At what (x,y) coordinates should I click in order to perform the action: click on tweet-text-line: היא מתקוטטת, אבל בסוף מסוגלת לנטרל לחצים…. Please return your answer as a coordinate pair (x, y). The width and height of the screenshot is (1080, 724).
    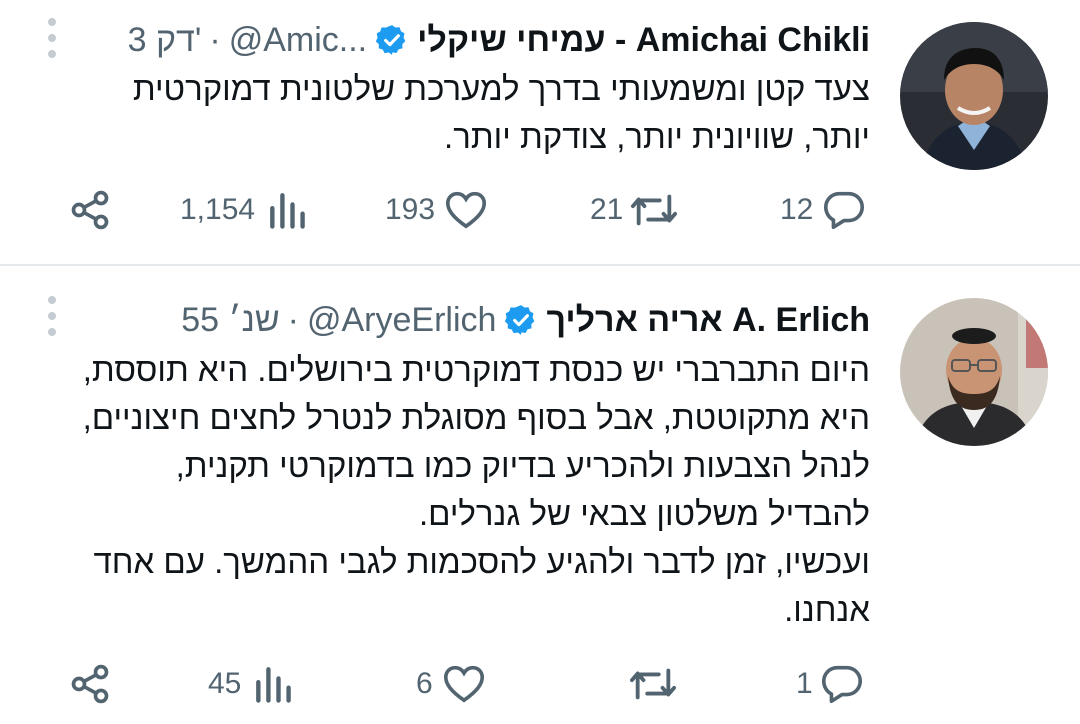
    Looking at the image, I should click on (476, 417).